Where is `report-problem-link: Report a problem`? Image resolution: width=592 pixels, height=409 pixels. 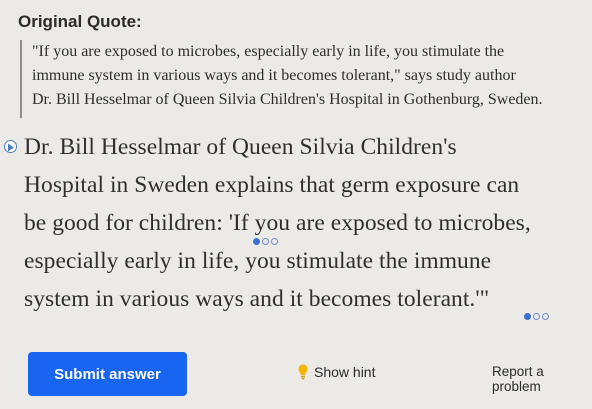
report-problem-link: Report a problem is located at coordinates (542, 379).